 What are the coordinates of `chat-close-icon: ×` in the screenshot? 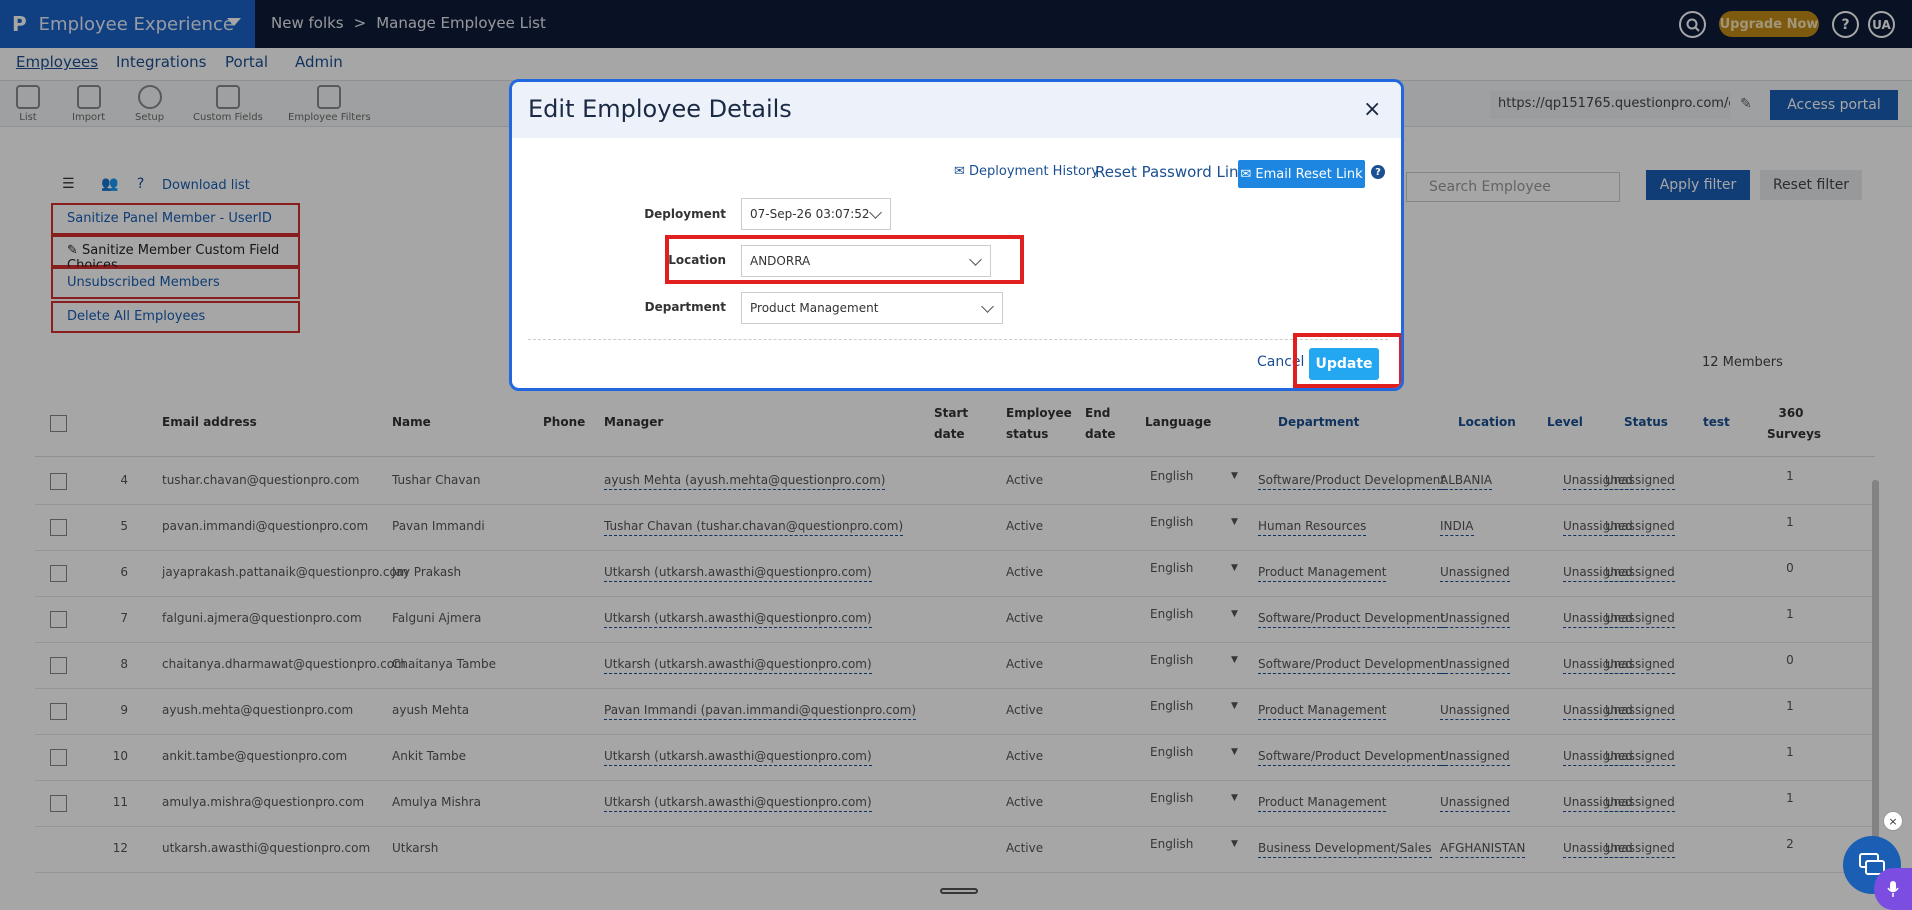 It's located at (1893, 821).